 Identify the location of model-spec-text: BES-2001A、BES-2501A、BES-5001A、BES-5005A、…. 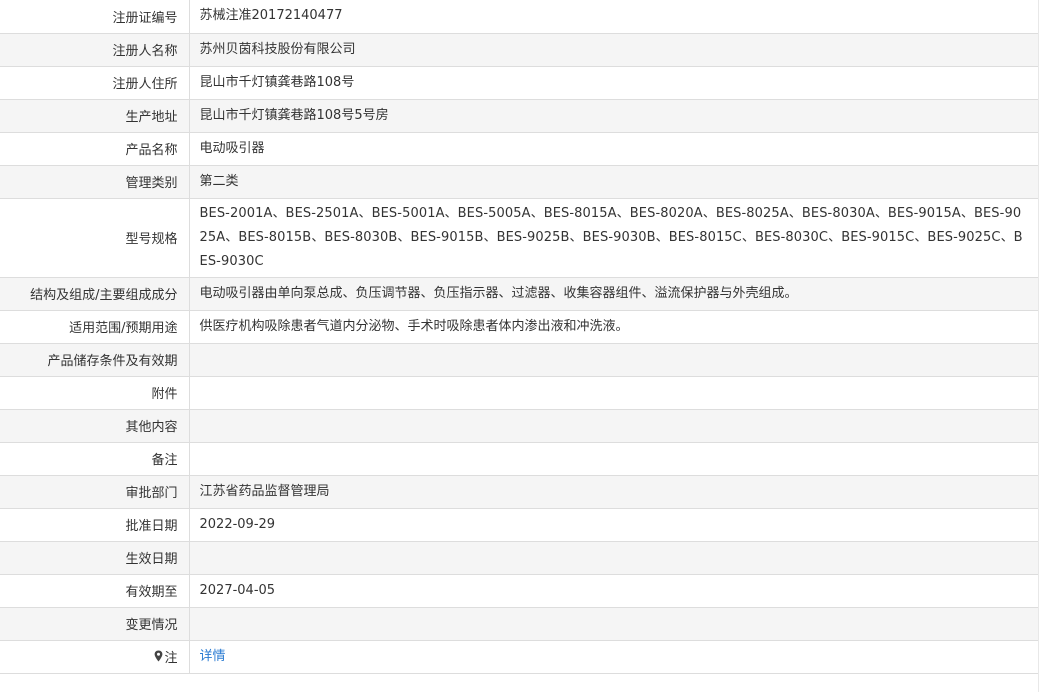
(611, 237).